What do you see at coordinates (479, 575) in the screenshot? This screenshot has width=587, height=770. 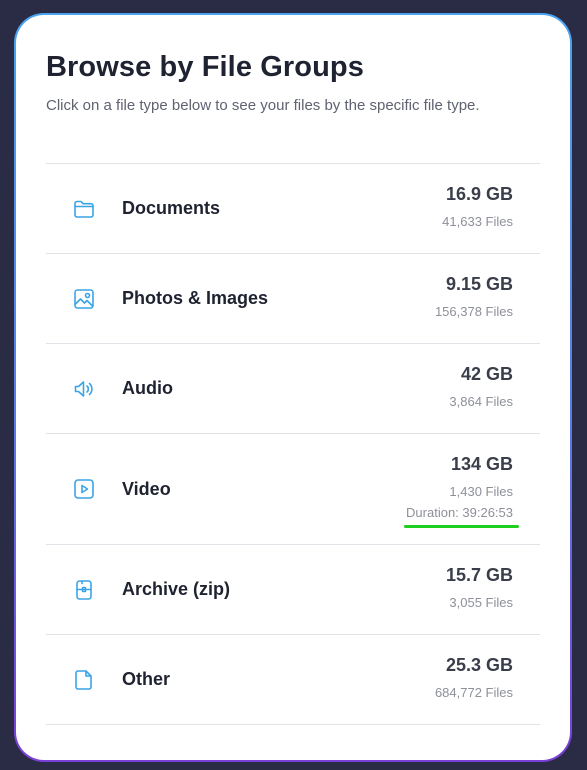 I see `file-group-size: 15.7 GB` at bounding box center [479, 575].